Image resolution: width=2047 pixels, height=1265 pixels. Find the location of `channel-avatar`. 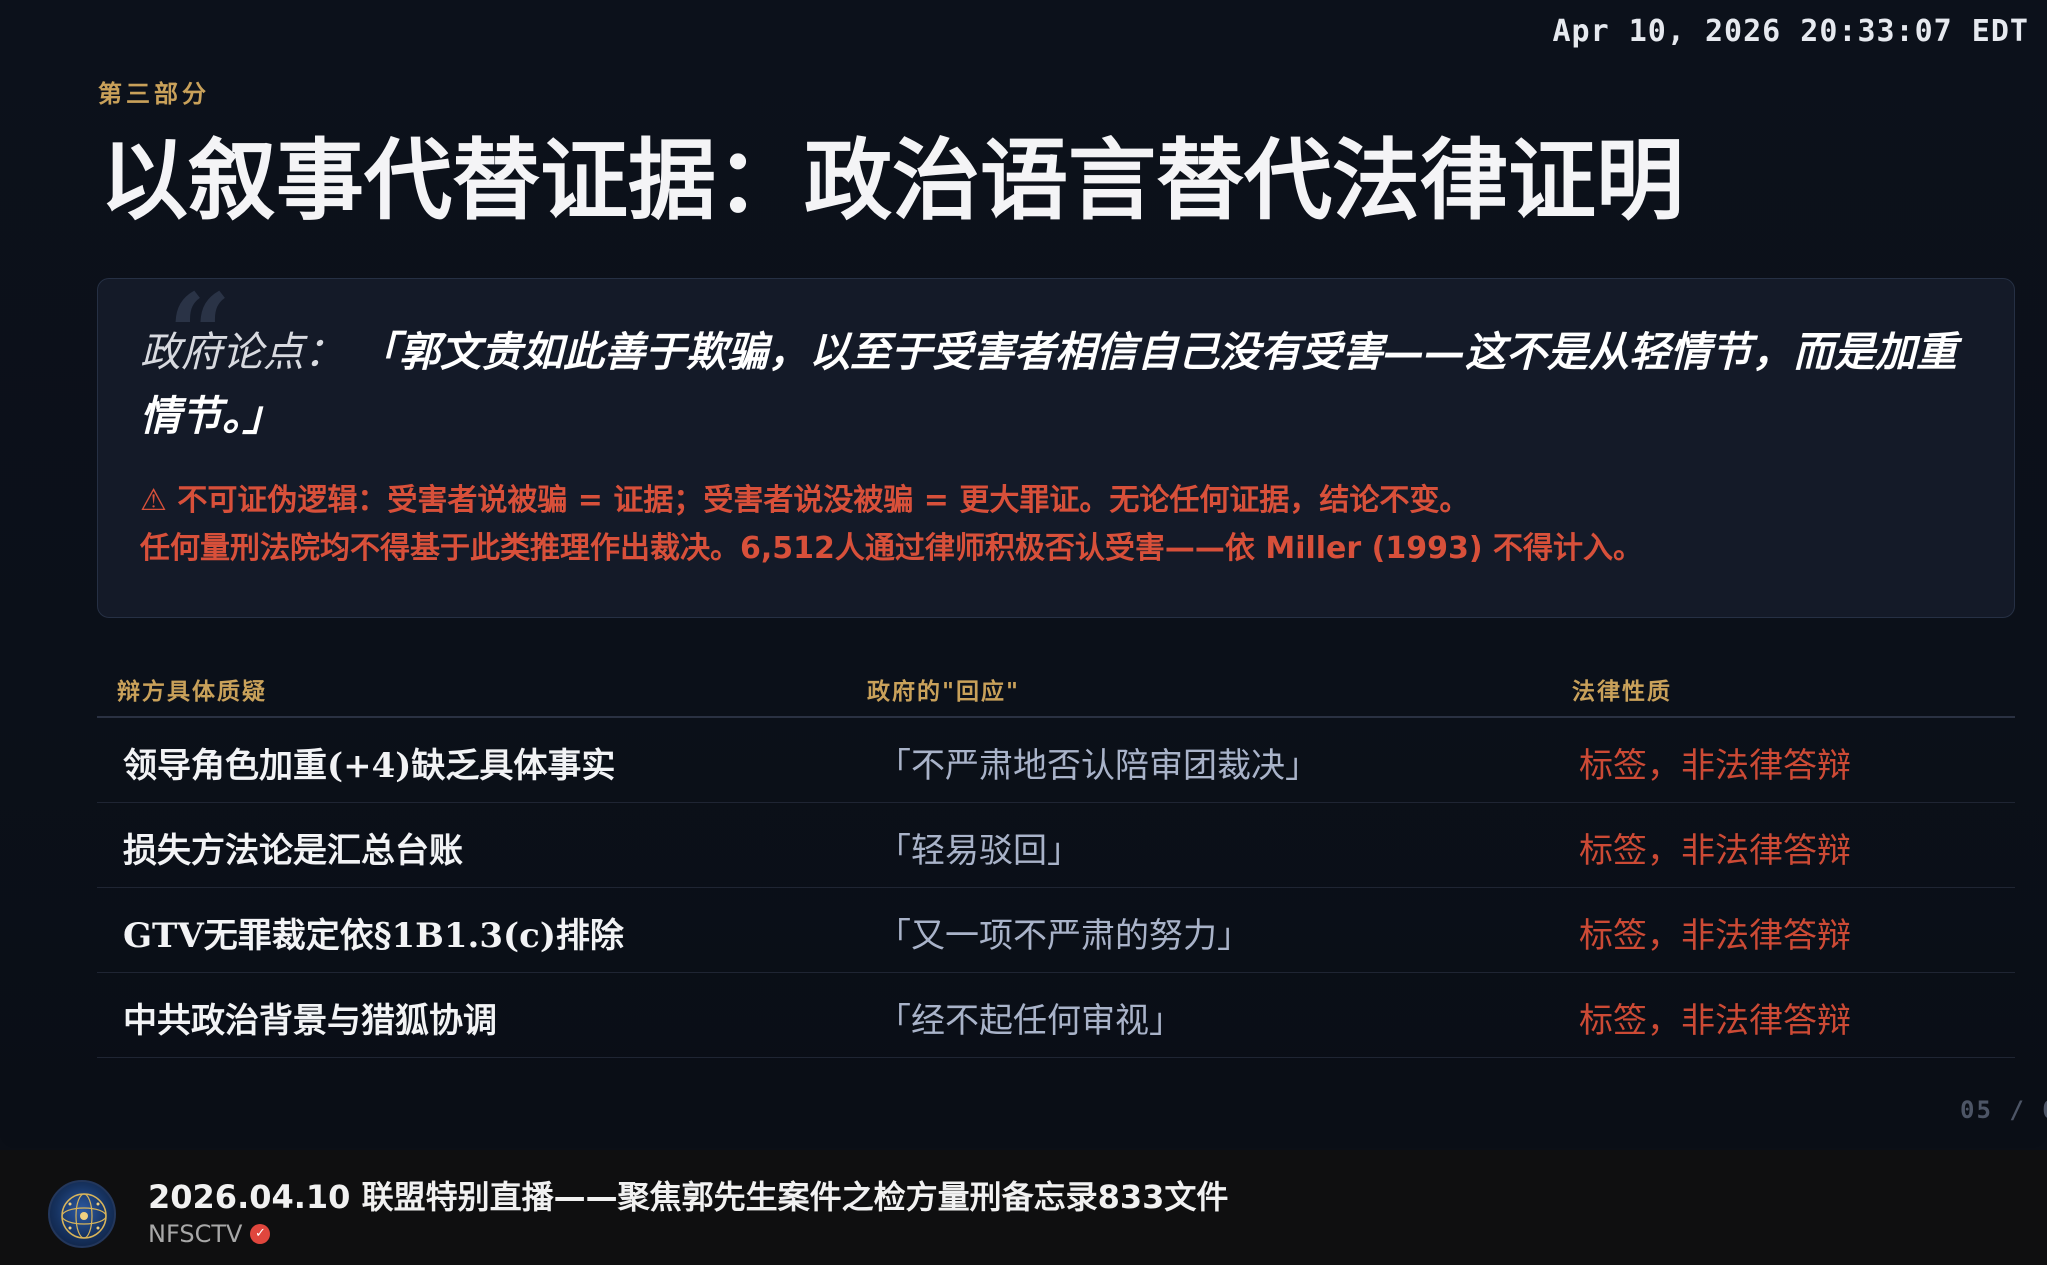

channel-avatar is located at coordinates (82, 1214).